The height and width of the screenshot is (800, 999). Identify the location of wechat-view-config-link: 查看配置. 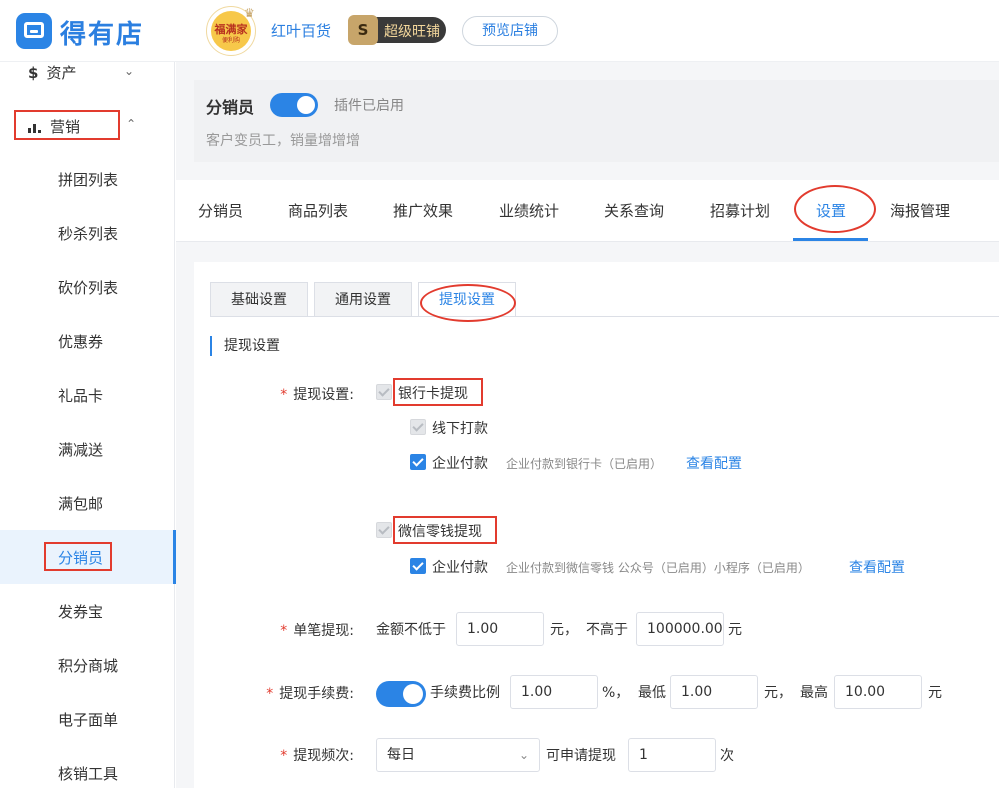
(877, 567).